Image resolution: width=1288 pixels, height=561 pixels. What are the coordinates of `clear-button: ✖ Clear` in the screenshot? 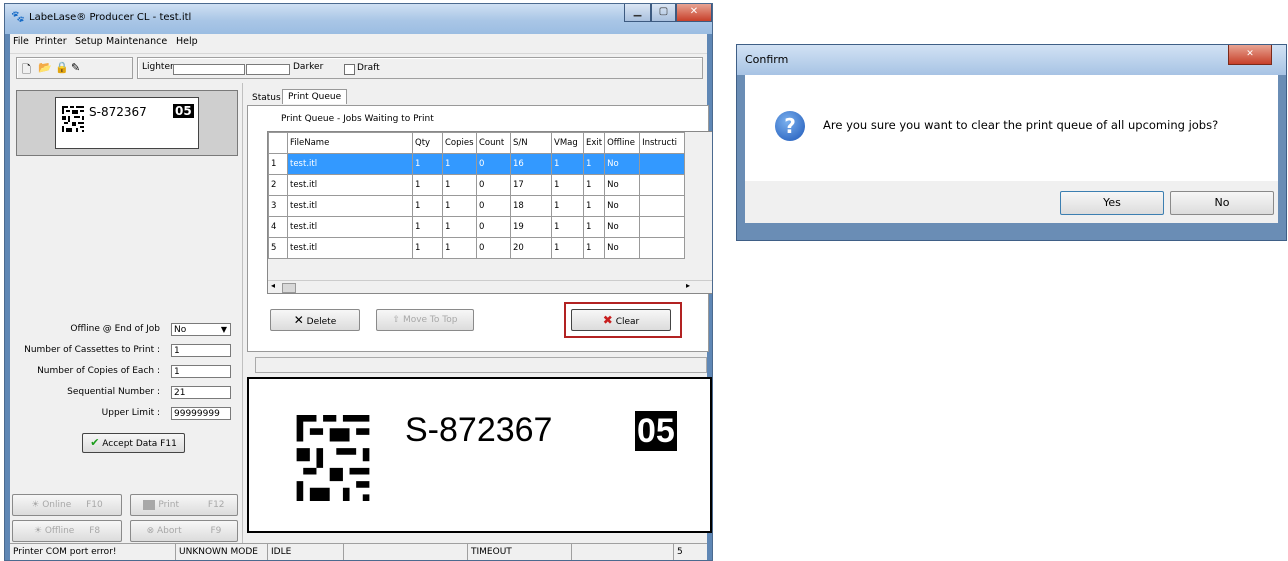 It's located at (621, 320).